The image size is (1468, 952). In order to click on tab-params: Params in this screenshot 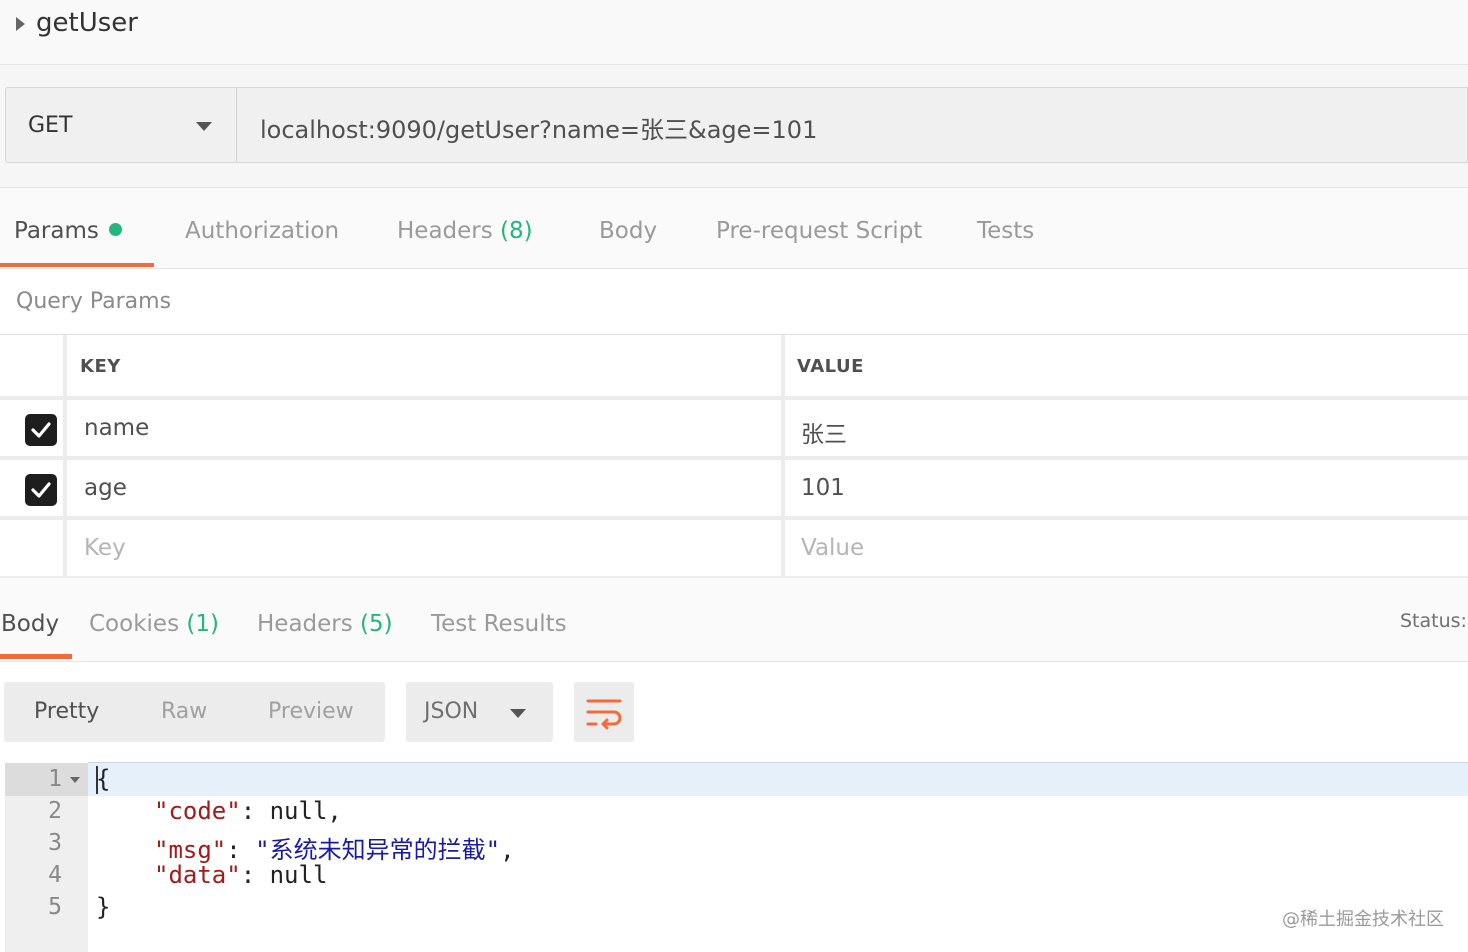, I will do `click(68, 231)`.